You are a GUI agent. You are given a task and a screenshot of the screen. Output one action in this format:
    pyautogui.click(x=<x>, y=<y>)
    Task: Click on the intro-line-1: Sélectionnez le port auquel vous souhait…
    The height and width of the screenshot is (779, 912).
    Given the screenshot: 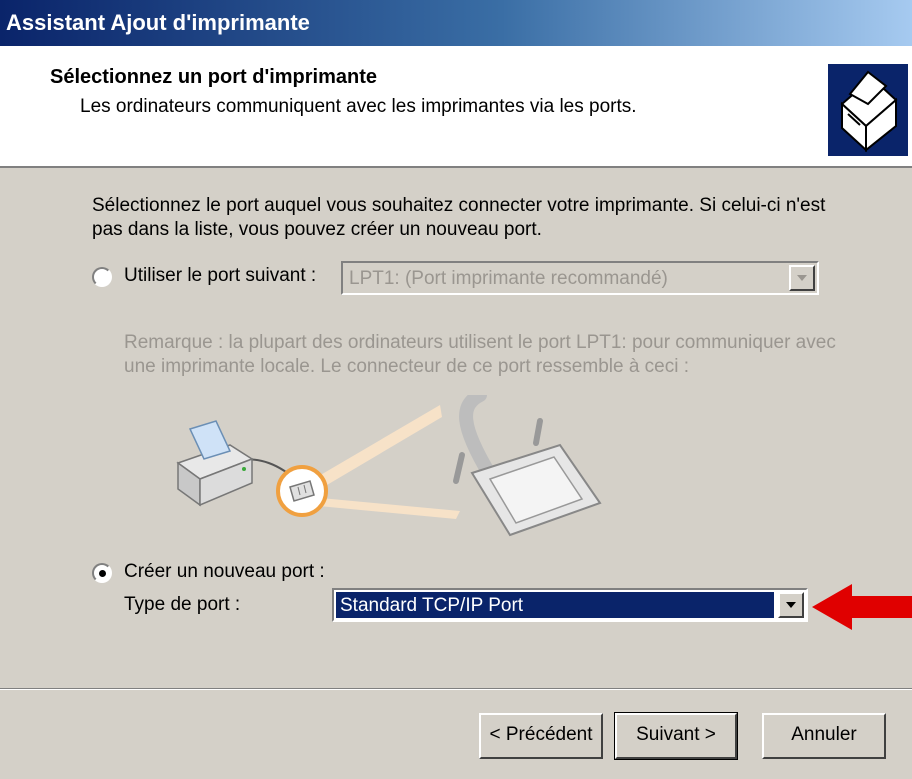 What is the action you would take?
    pyautogui.click(x=459, y=205)
    